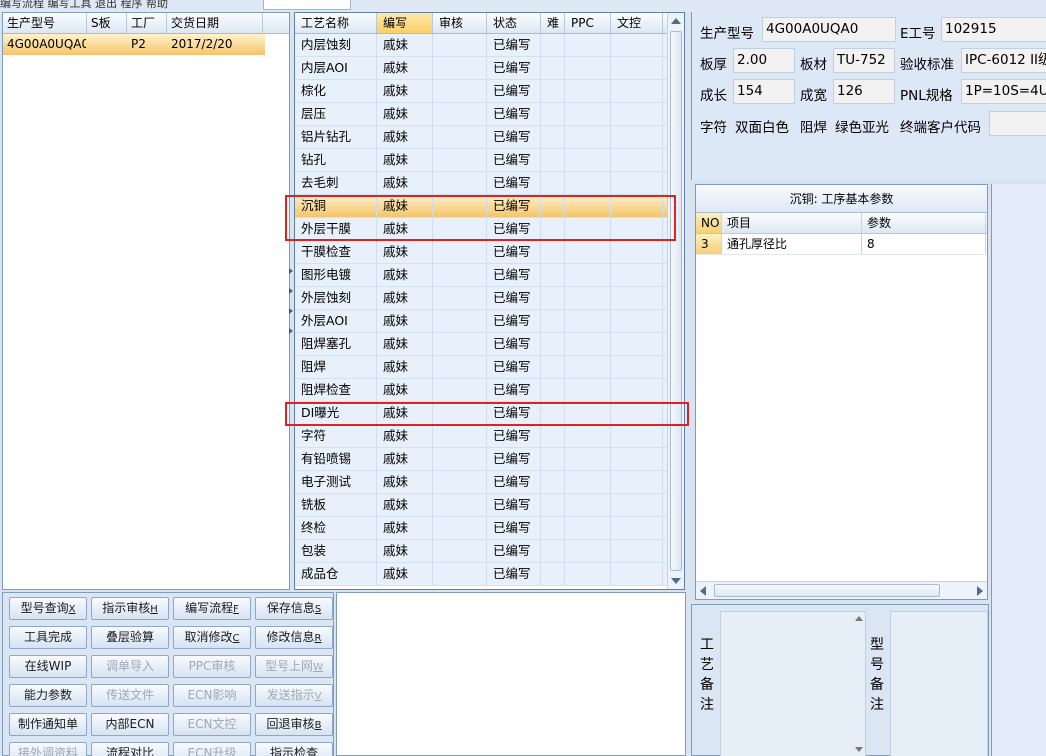  What do you see at coordinates (829, 29) in the screenshot?
I see `model-field: 4G00A0UQA0` at bounding box center [829, 29].